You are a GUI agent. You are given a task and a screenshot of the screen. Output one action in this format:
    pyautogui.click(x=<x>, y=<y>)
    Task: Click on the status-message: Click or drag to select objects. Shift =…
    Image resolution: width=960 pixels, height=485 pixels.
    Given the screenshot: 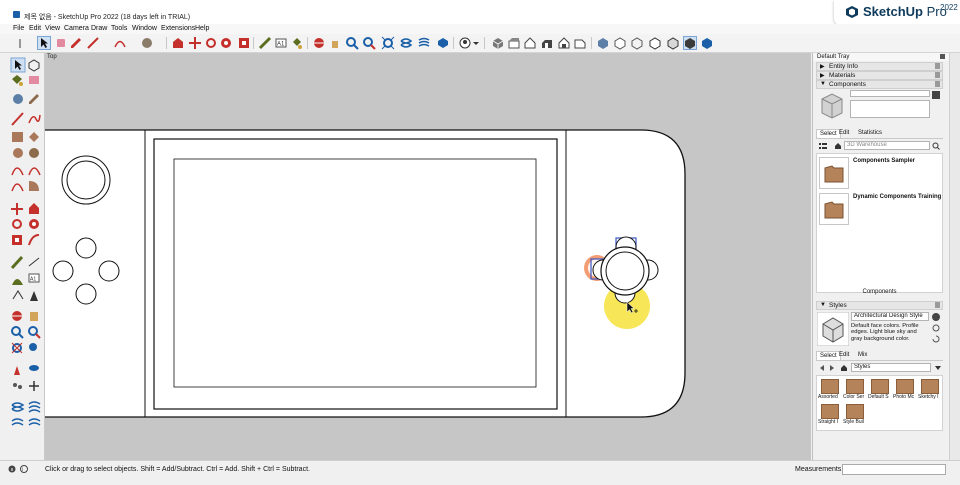 What is the action you would take?
    pyautogui.click(x=177, y=469)
    